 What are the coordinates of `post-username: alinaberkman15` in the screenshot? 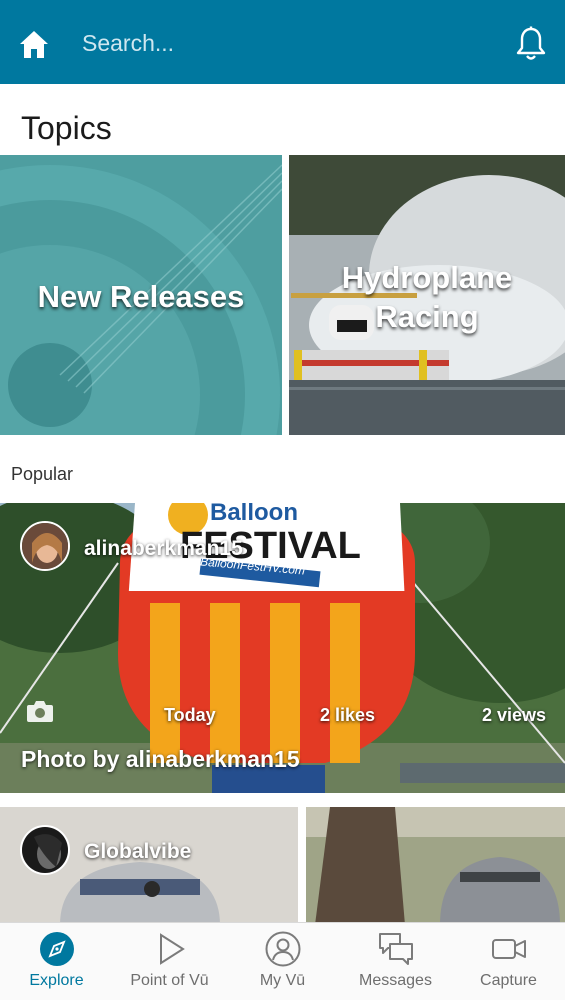 It's located at (163, 549).